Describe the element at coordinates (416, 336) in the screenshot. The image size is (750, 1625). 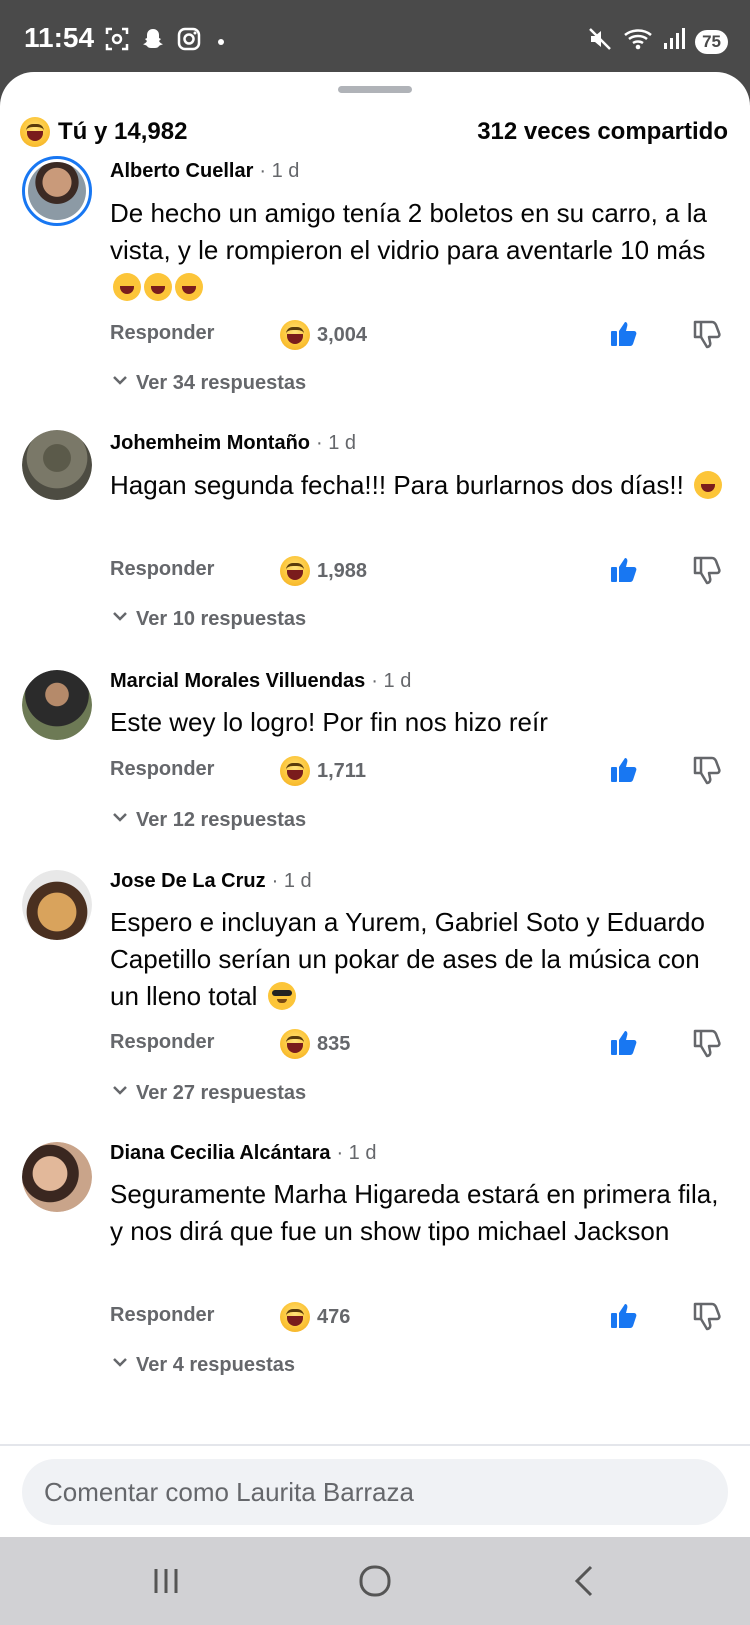
I see `comment-actions: Responder 3,004` at that location.